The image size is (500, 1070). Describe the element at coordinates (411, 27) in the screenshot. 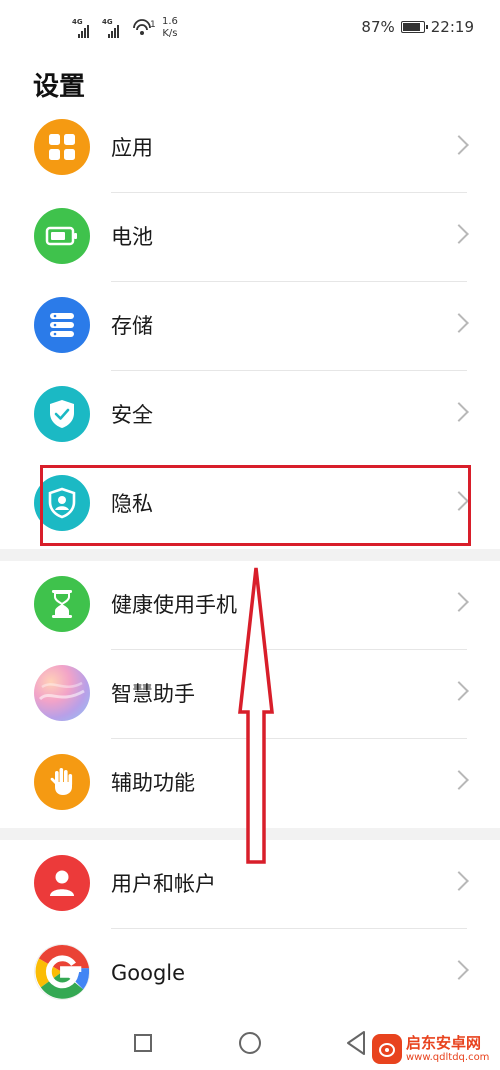

I see `battery-fill` at that location.